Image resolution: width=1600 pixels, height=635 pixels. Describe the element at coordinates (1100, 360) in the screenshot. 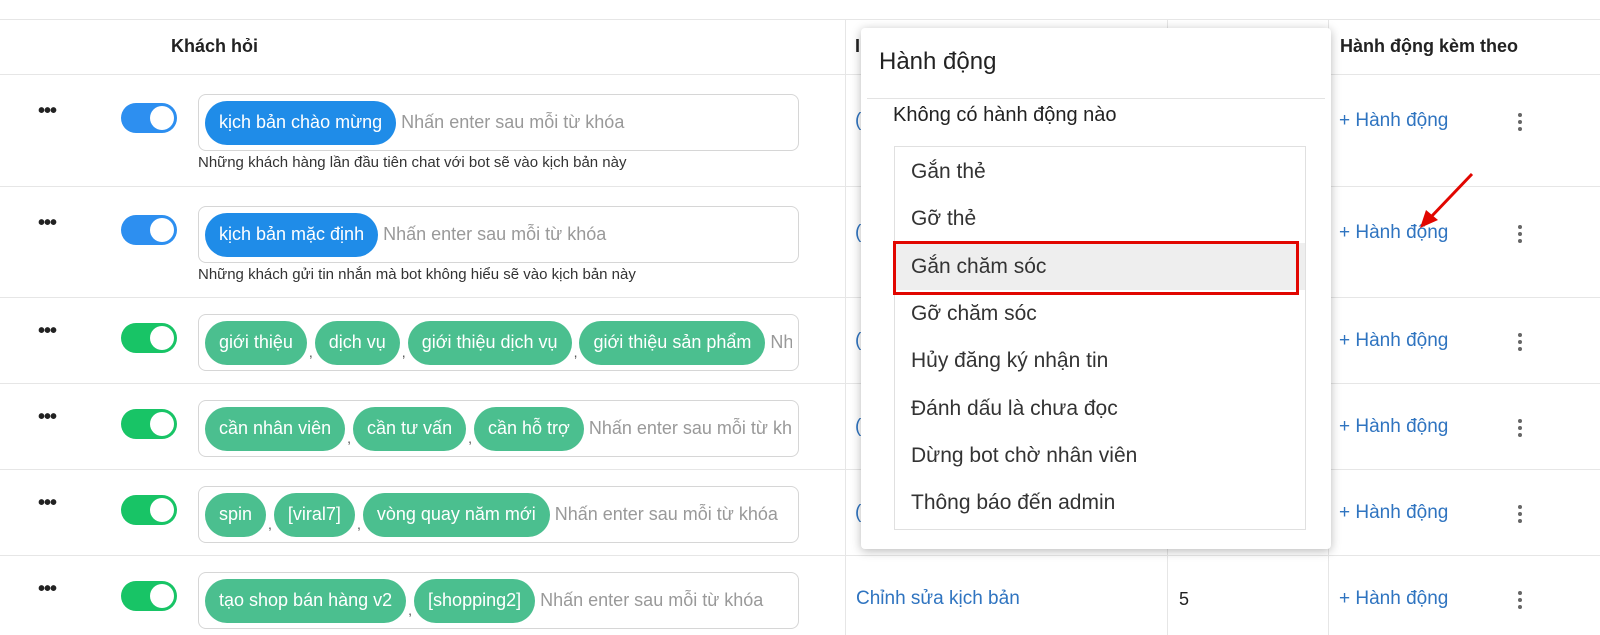

I see `dropdown-option: Hủy đăng ký nhận tin` at that location.